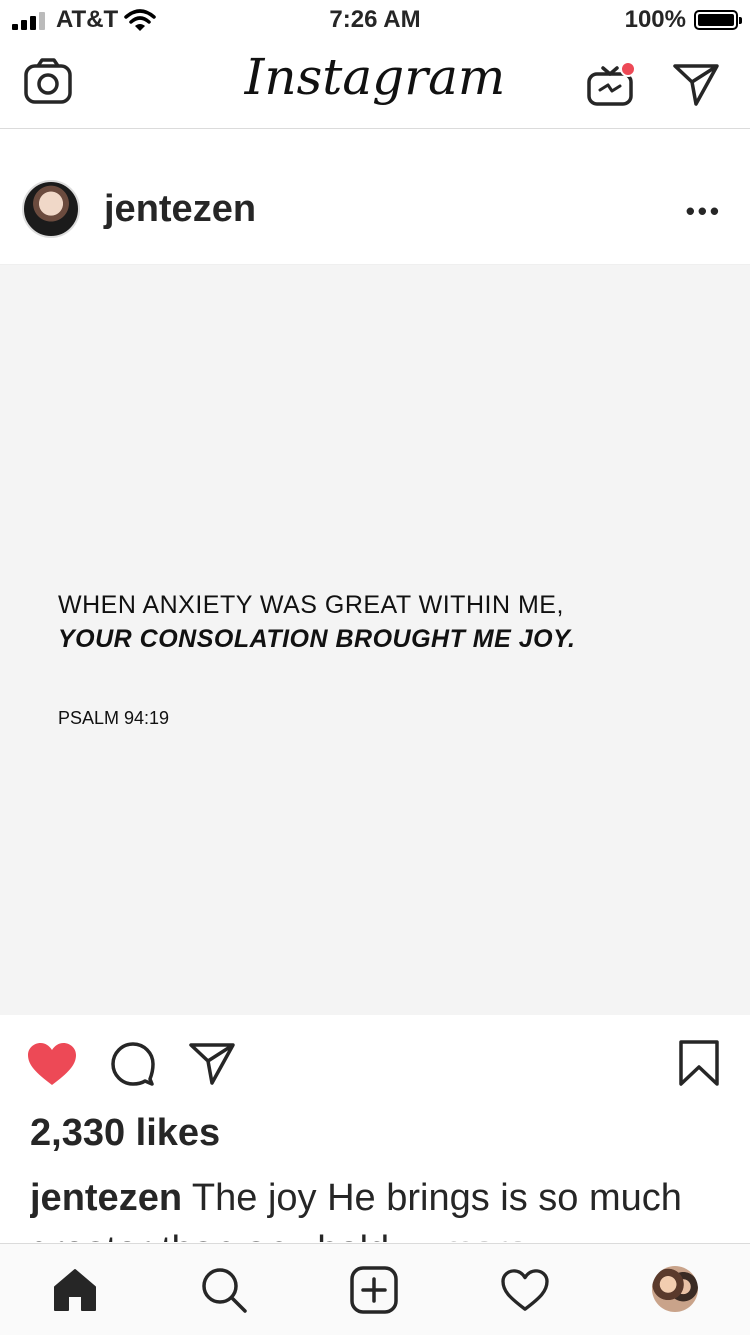 Image resolution: width=750 pixels, height=1335 pixels. Describe the element at coordinates (718, 20) in the screenshot. I see `battery-icon` at that location.